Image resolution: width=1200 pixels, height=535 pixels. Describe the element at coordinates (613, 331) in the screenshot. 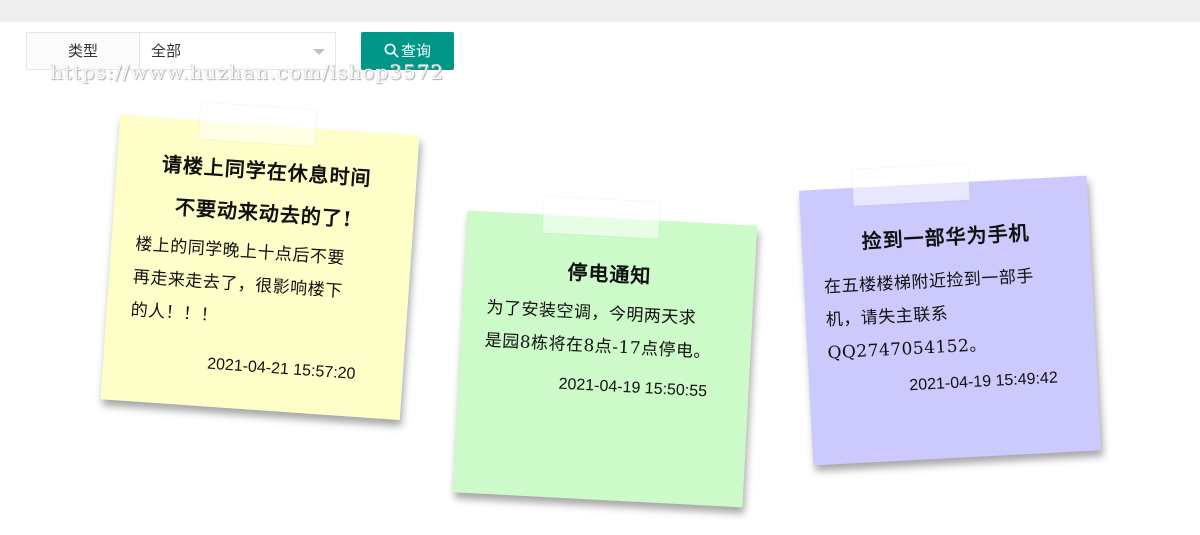

I see `notice-content: 为了安装空调，今明两天求 是园8栋将在8点-17点停电。` at that location.